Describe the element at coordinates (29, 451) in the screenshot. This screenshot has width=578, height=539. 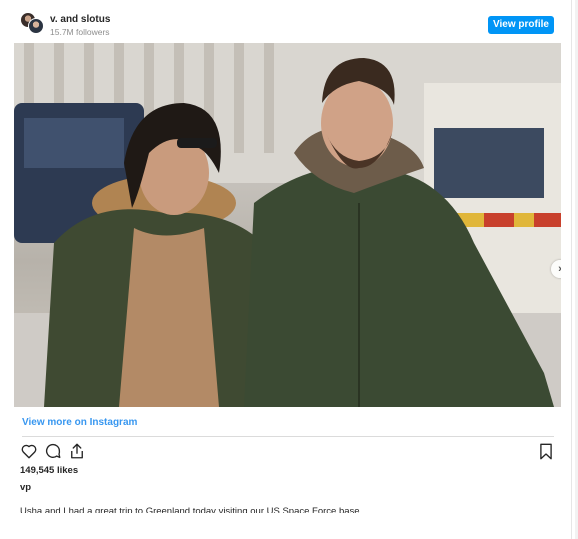
I see `heart-icon` at that location.